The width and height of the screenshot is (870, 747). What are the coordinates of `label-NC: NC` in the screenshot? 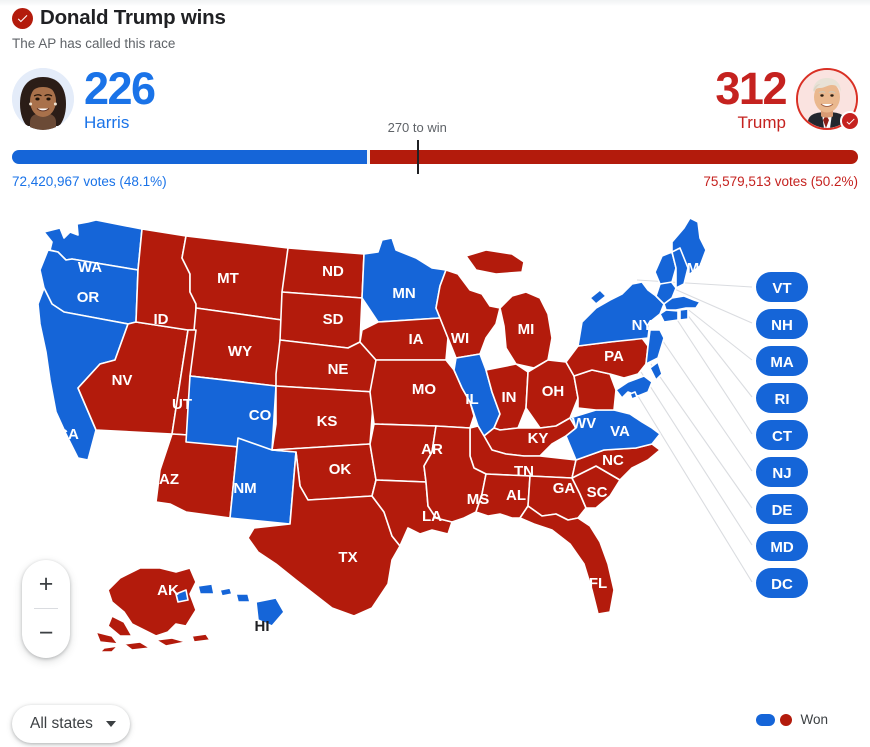 It's located at (613, 460).